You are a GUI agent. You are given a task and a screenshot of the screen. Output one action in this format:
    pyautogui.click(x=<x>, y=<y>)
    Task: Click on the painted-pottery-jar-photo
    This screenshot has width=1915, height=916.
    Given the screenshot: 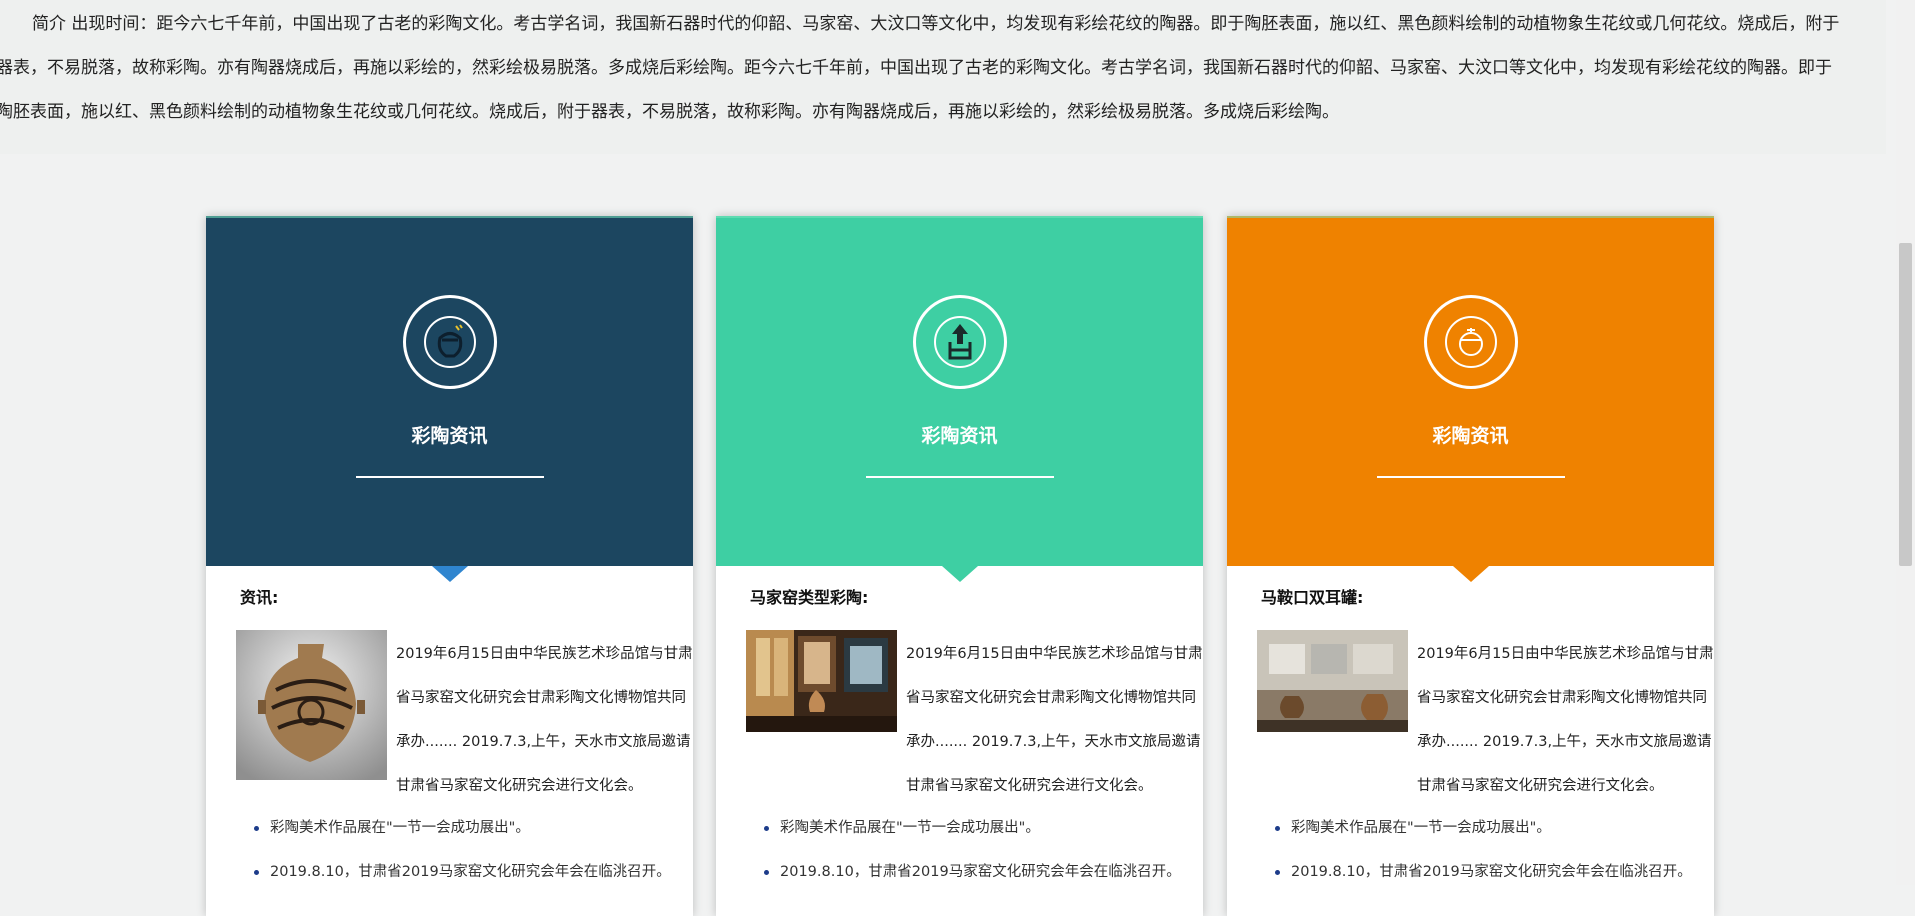 What is the action you would take?
    pyautogui.click(x=311, y=705)
    